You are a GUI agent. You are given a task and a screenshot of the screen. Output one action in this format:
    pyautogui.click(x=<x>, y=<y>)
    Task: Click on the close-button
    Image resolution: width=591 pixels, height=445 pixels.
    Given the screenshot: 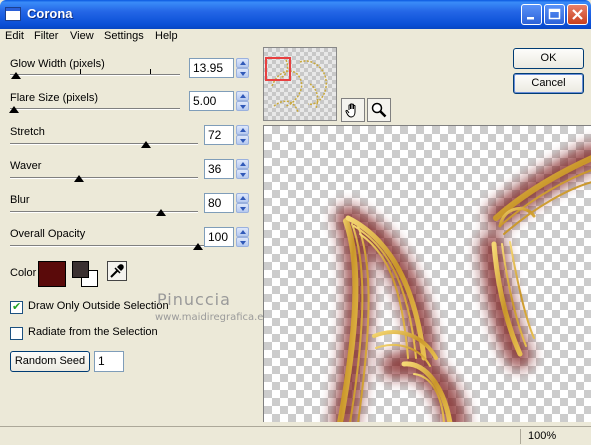 What is the action you would take?
    pyautogui.click(x=577, y=14)
    